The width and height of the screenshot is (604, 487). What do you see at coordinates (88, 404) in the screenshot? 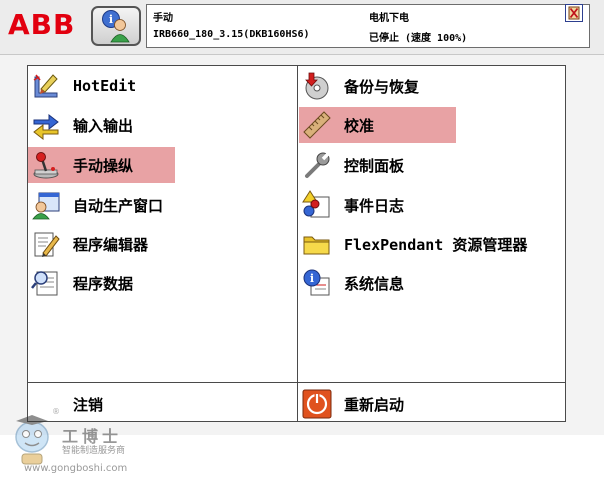
I see `menu-item-label: 注销` at bounding box center [88, 404].